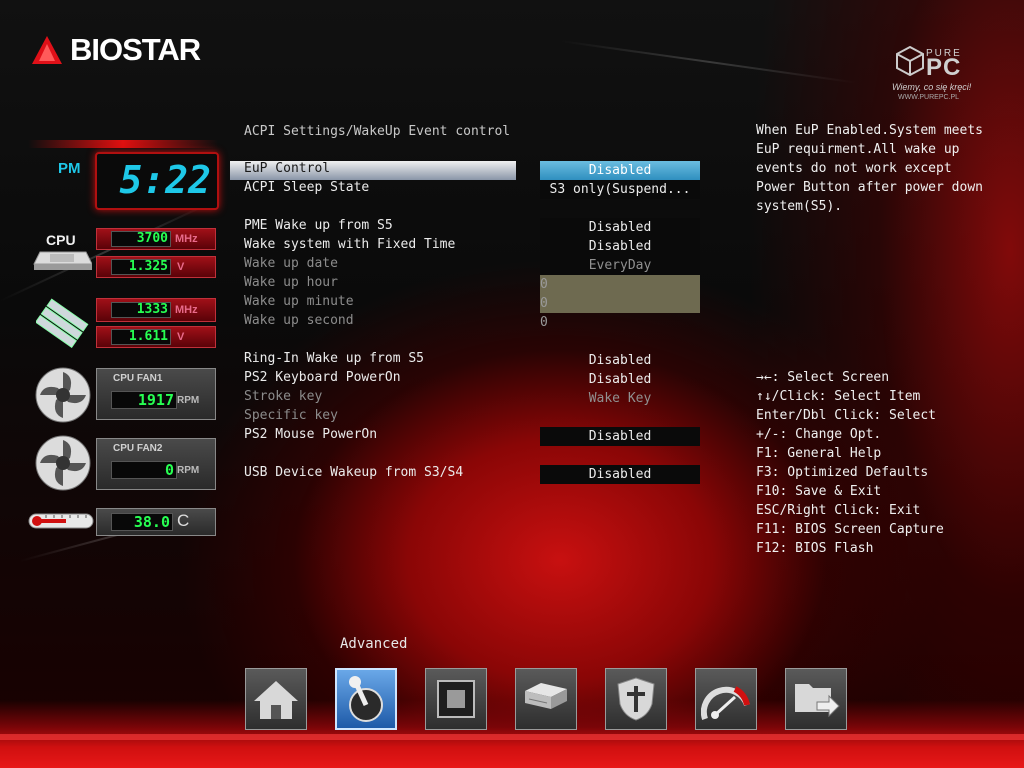  Describe the element at coordinates (61, 240) in the screenshot. I see `cpu-label: CPU` at that location.